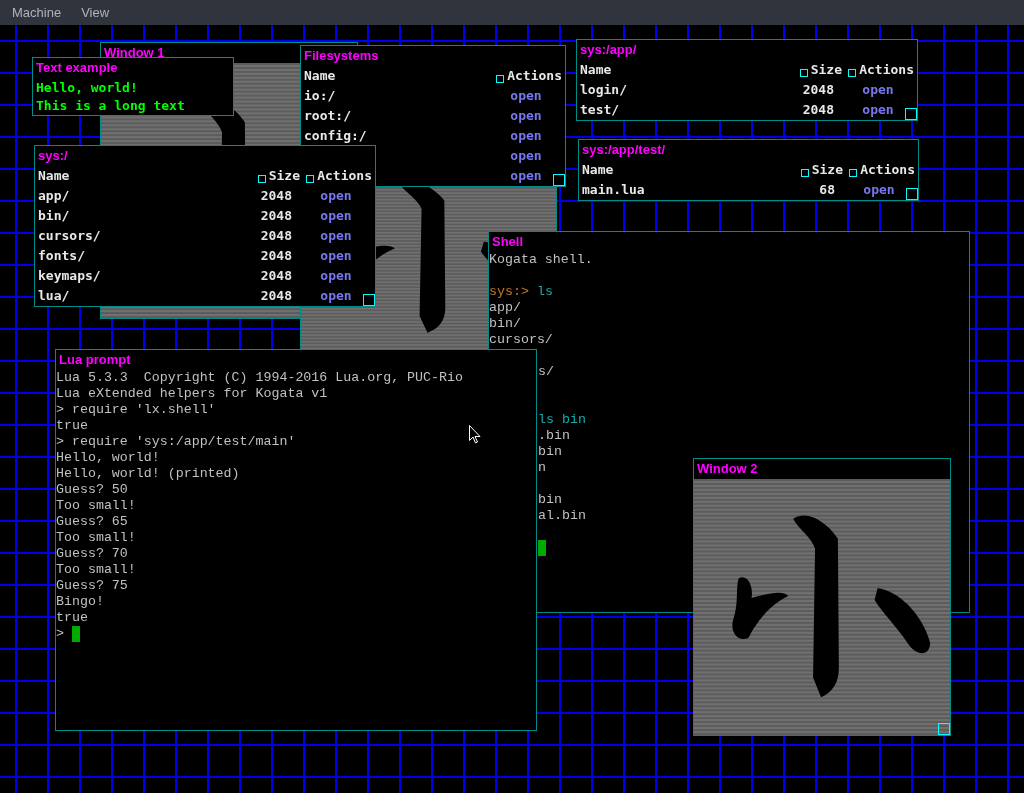 This screenshot has width=1024, height=793. I want to click on output-line: .bin, so click(554, 435).